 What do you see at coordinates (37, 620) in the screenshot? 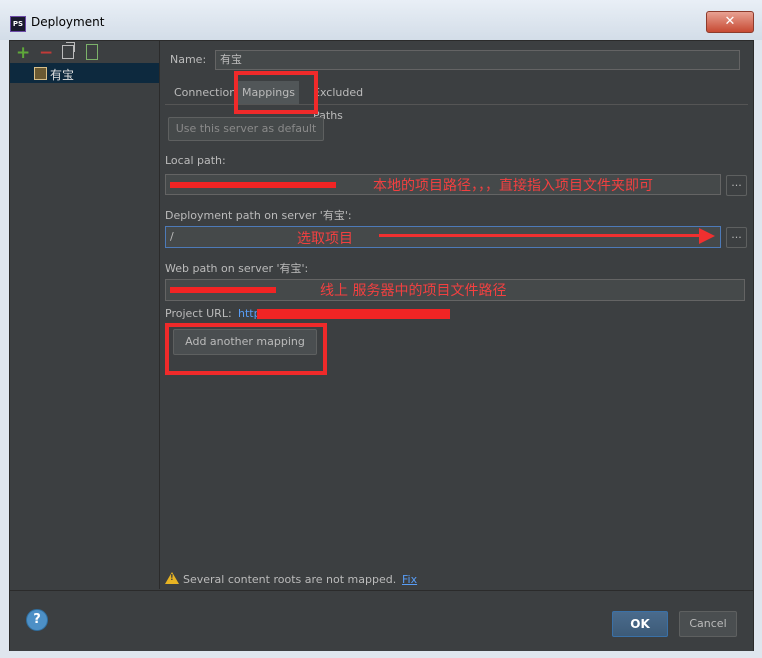
I see `help-icon: ?` at bounding box center [37, 620].